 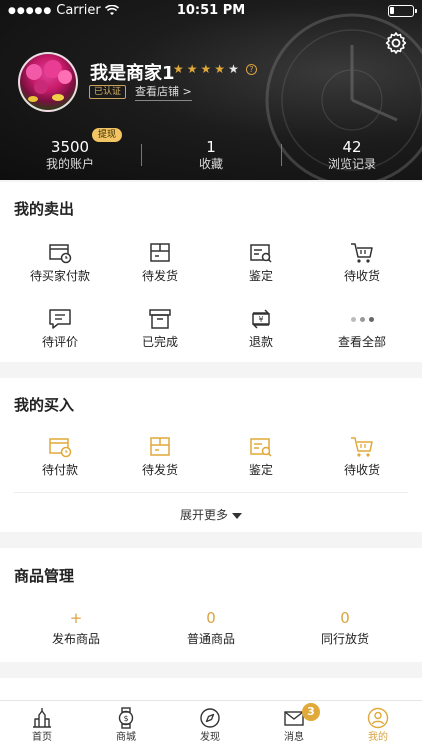 I want to click on stat-value: 3500, so click(x=70, y=147).